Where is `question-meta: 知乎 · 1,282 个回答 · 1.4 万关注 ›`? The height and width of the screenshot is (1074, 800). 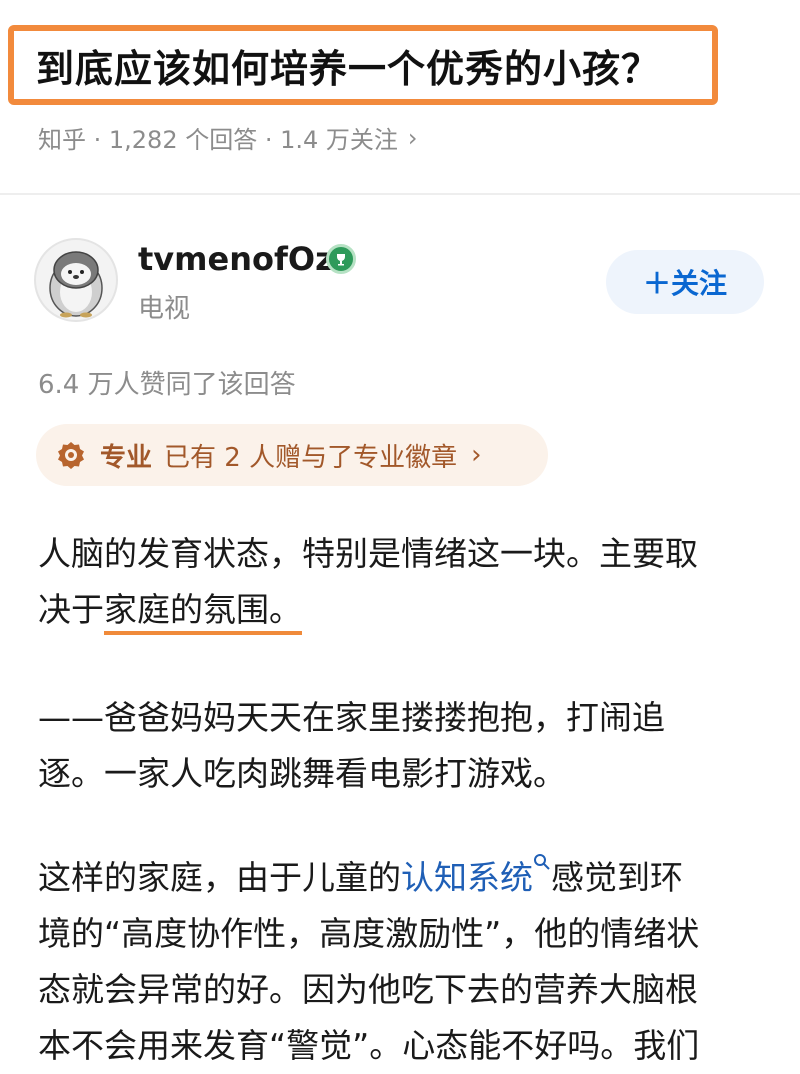 question-meta: 知乎 · 1,282 个回答 · 1.4 万关注 › is located at coordinates (228, 137).